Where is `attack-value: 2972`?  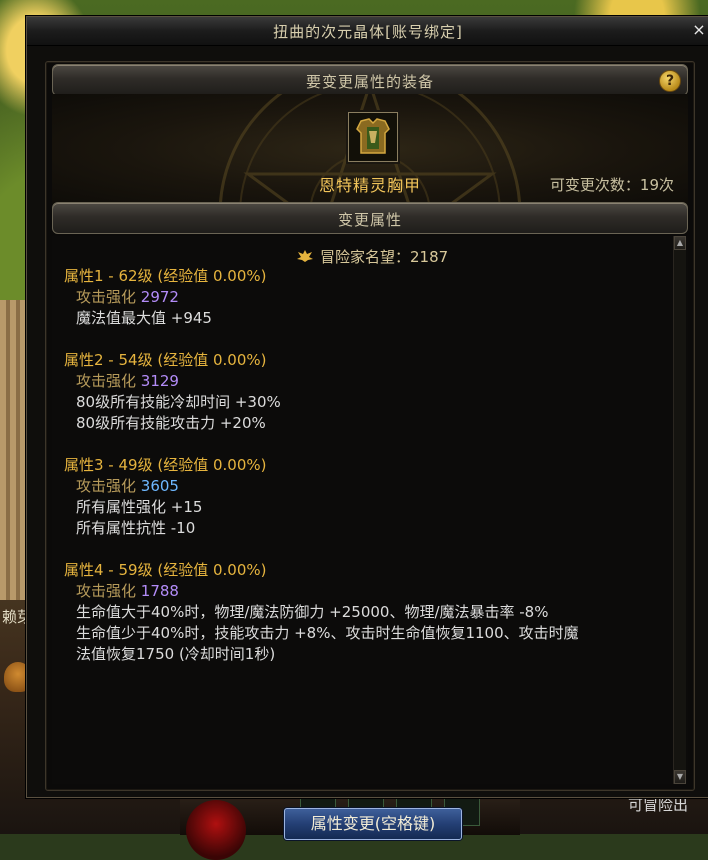
attack-value: 2972 is located at coordinates (159, 297).